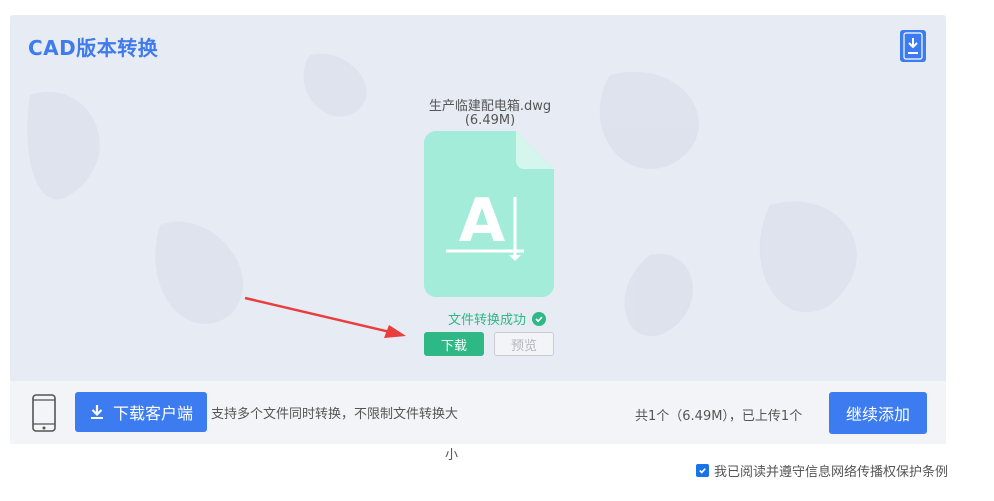 The height and width of the screenshot is (501, 994). I want to click on download-arrow-icon, so click(96, 412).